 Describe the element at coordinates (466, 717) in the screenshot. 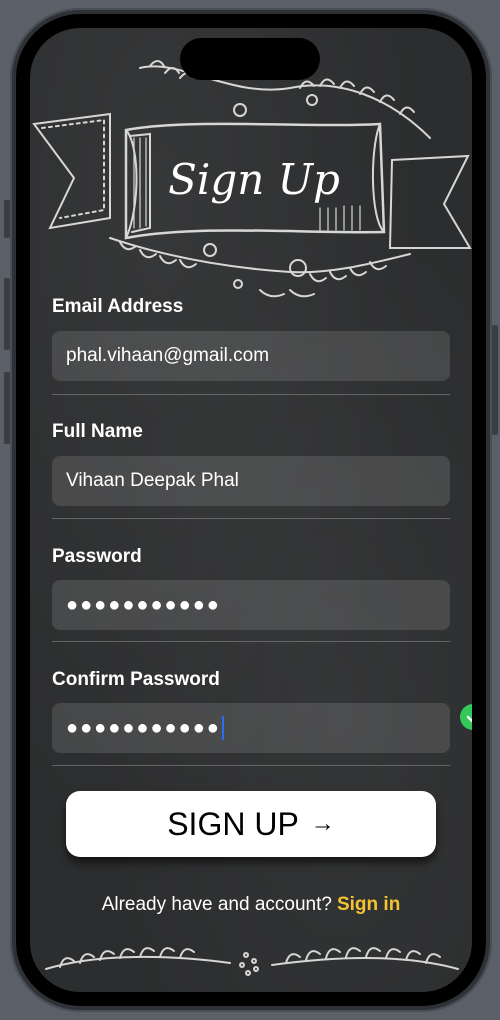

I see `checkmark-icon` at that location.